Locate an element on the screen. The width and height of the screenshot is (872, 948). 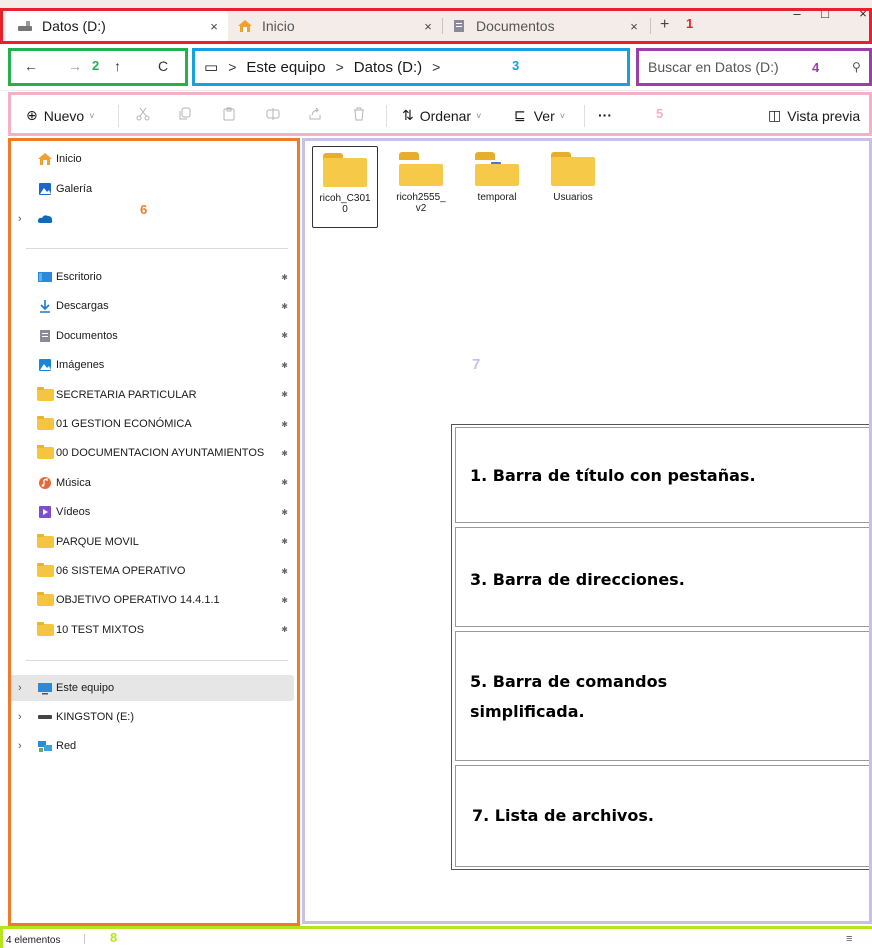
sidebar-item-imágenes: Imágenes ✱ is located at coordinates (152, 365).